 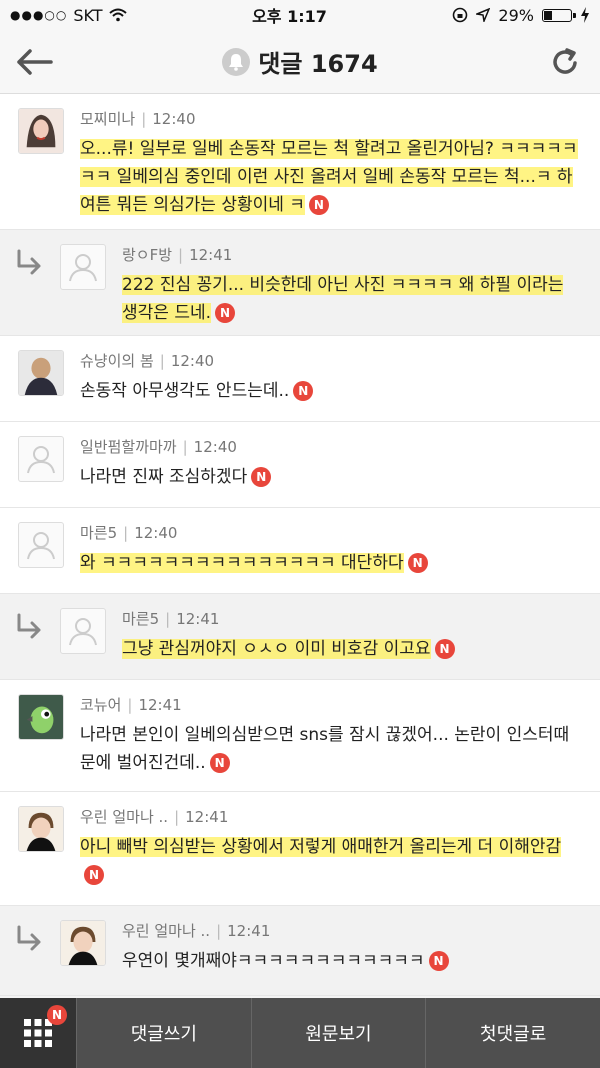 I want to click on comment-reply-item: 우린 얼마나 .. | 12:41 우연이 몇개째야ㅋㅋㅋㅋㅋㅋㅋㅋㅋㅋㅋㅋ N, so click(x=300, y=951).